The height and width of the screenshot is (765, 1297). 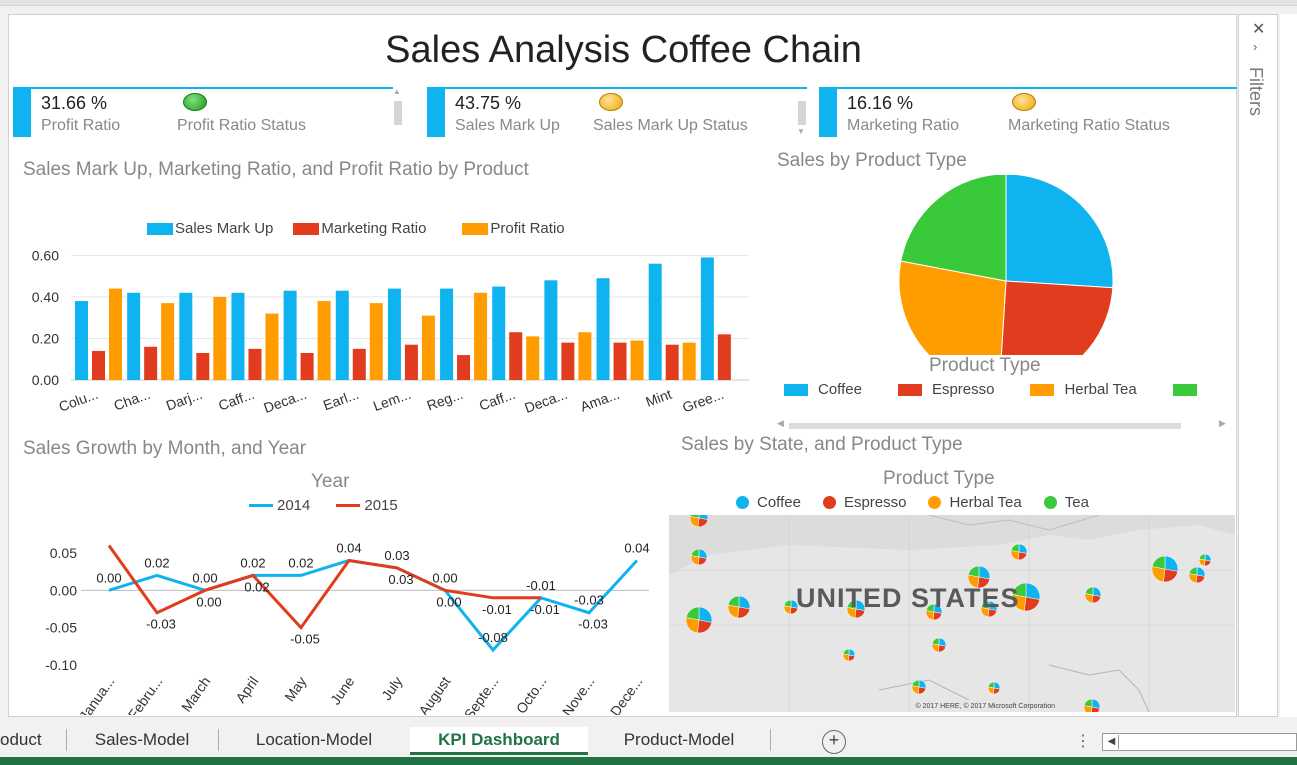 What do you see at coordinates (314, 741) in the screenshot?
I see `tab-location-model: Location-Model` at bounding box center [314, 741].